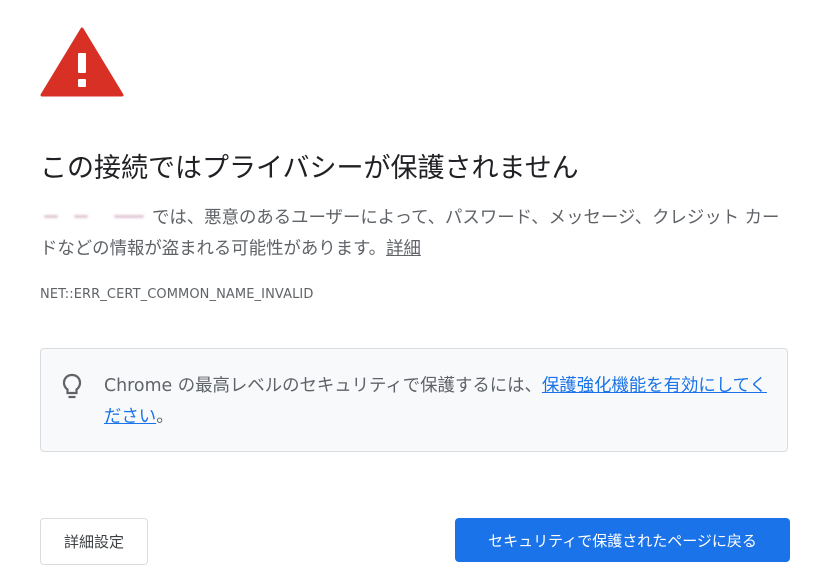 Image resolution: width=830 pixels, height=588 pixels. I want to click on enhanced-protection-prefix: Chrome の最高レベルのセキュリティで保護するには、, so click(323, 386).